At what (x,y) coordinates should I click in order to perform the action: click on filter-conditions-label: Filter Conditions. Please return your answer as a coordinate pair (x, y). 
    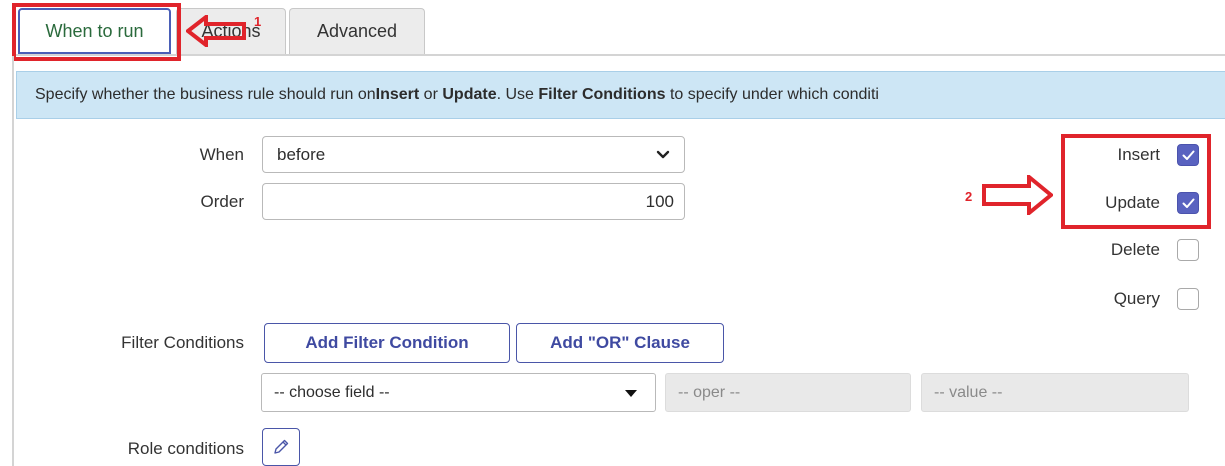
    Looking at the image, I should click on (182, 342).